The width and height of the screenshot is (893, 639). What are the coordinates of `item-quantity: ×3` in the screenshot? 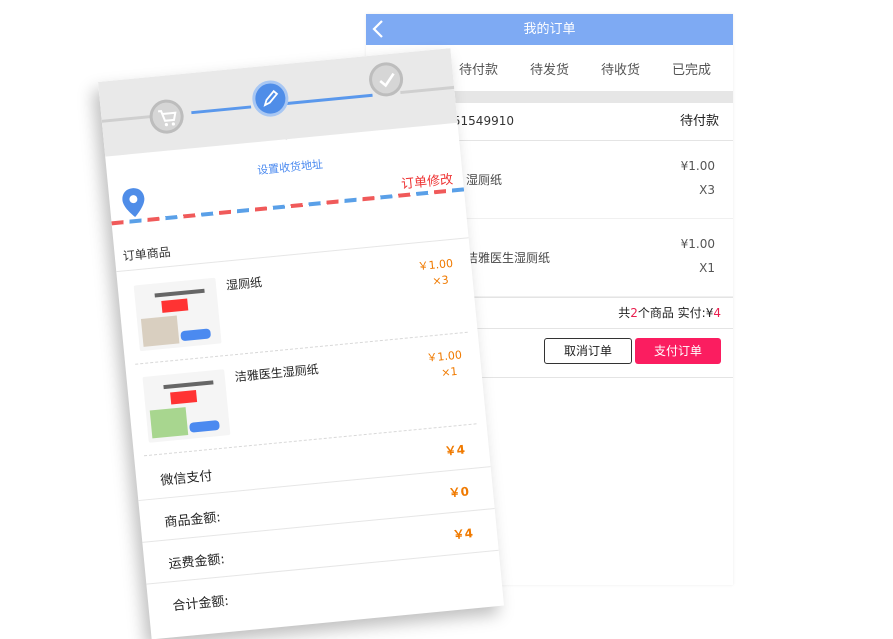 It's located at (440, 280).